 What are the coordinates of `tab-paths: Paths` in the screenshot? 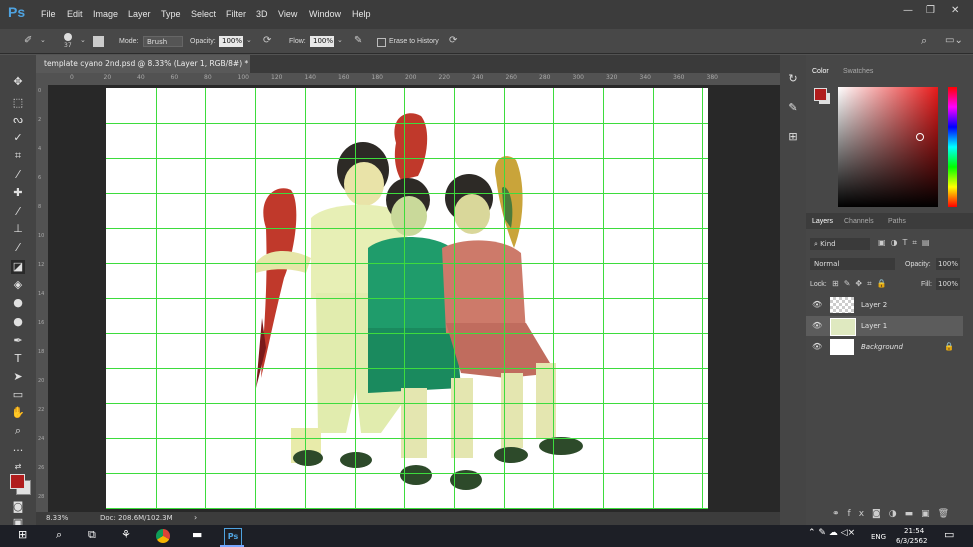 It's located at (897, 221).